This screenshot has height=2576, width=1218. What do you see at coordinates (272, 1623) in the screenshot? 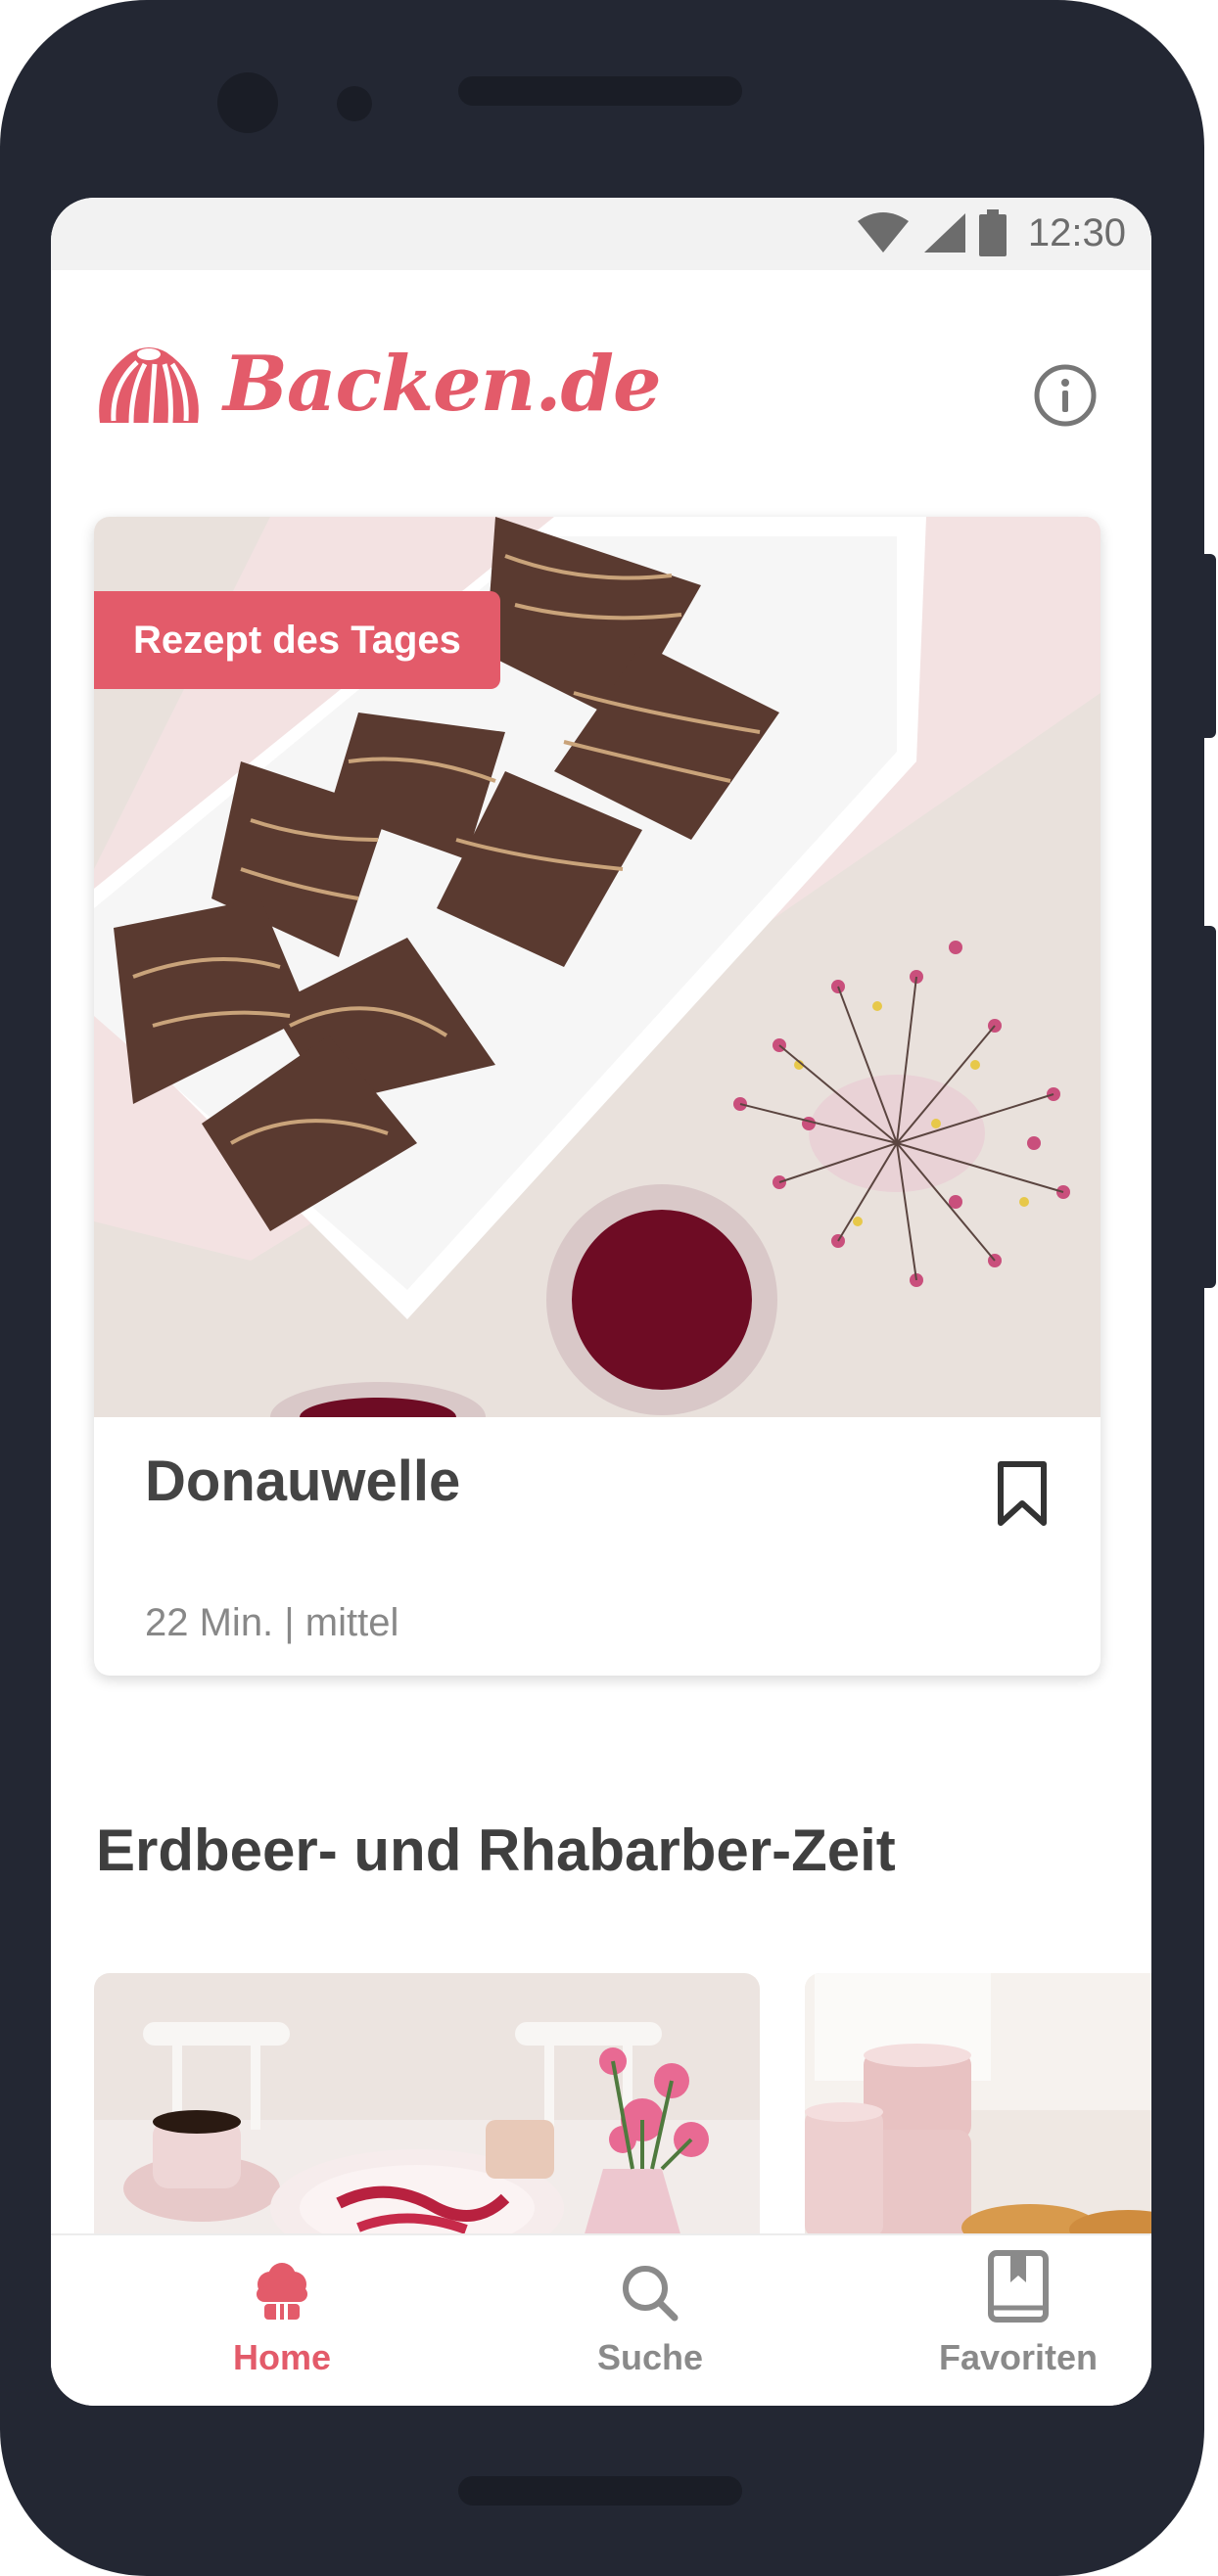
I see `recipe-meta: 22 Min. | mittel` at bounding box center [272, 1623].